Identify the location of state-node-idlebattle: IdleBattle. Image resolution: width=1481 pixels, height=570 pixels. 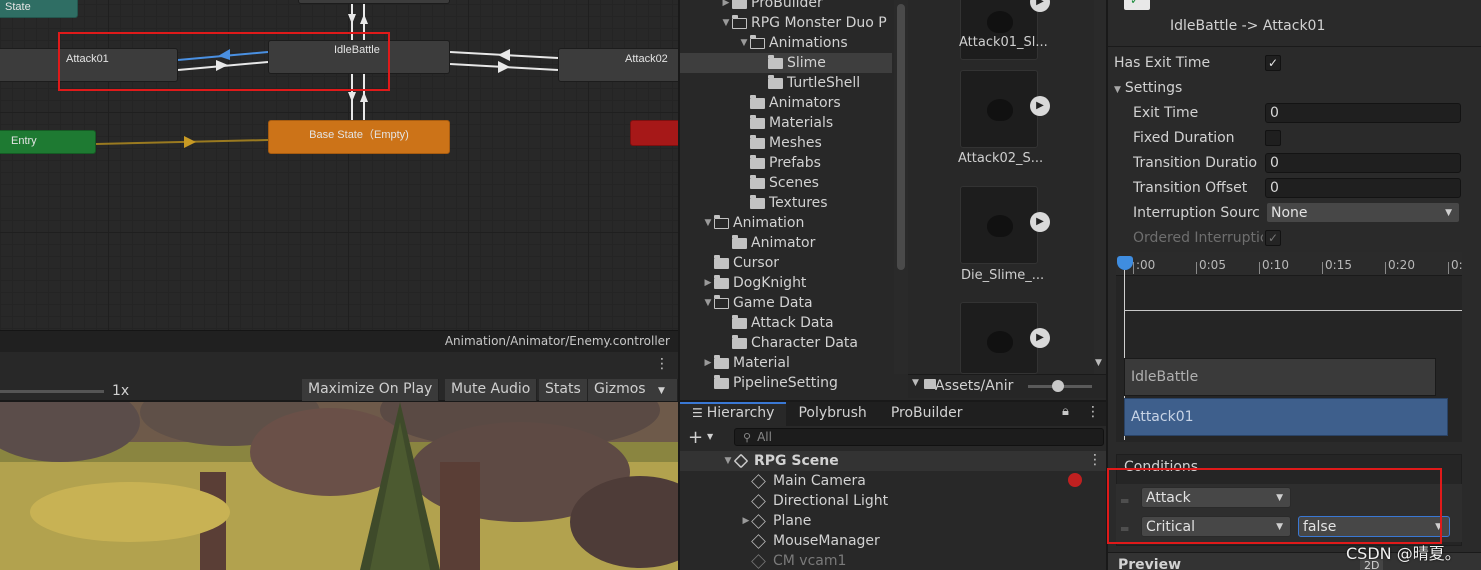
(359, 57).